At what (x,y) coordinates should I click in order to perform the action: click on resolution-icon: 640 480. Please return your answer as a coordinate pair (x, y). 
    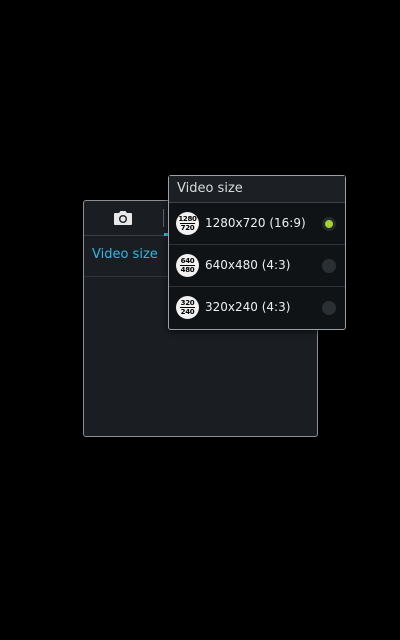
    Looking at the image, I should click on (187, 265).